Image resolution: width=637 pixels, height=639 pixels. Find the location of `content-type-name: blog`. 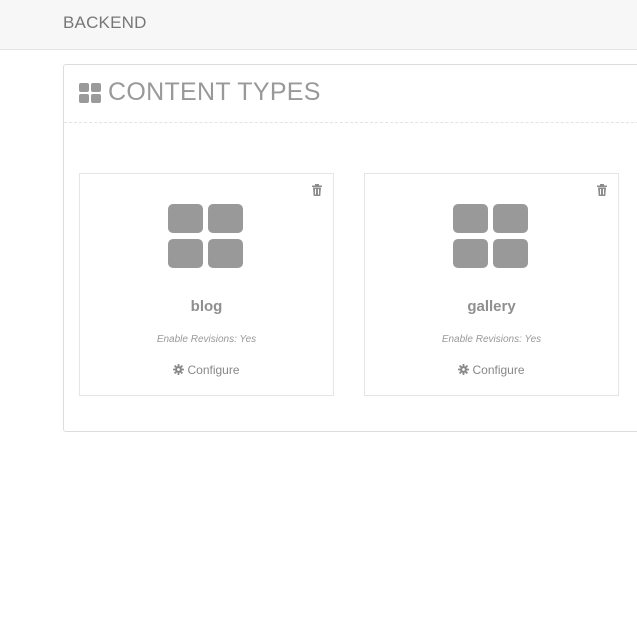

content-type-name: blog is located at coordinates (206, 306).